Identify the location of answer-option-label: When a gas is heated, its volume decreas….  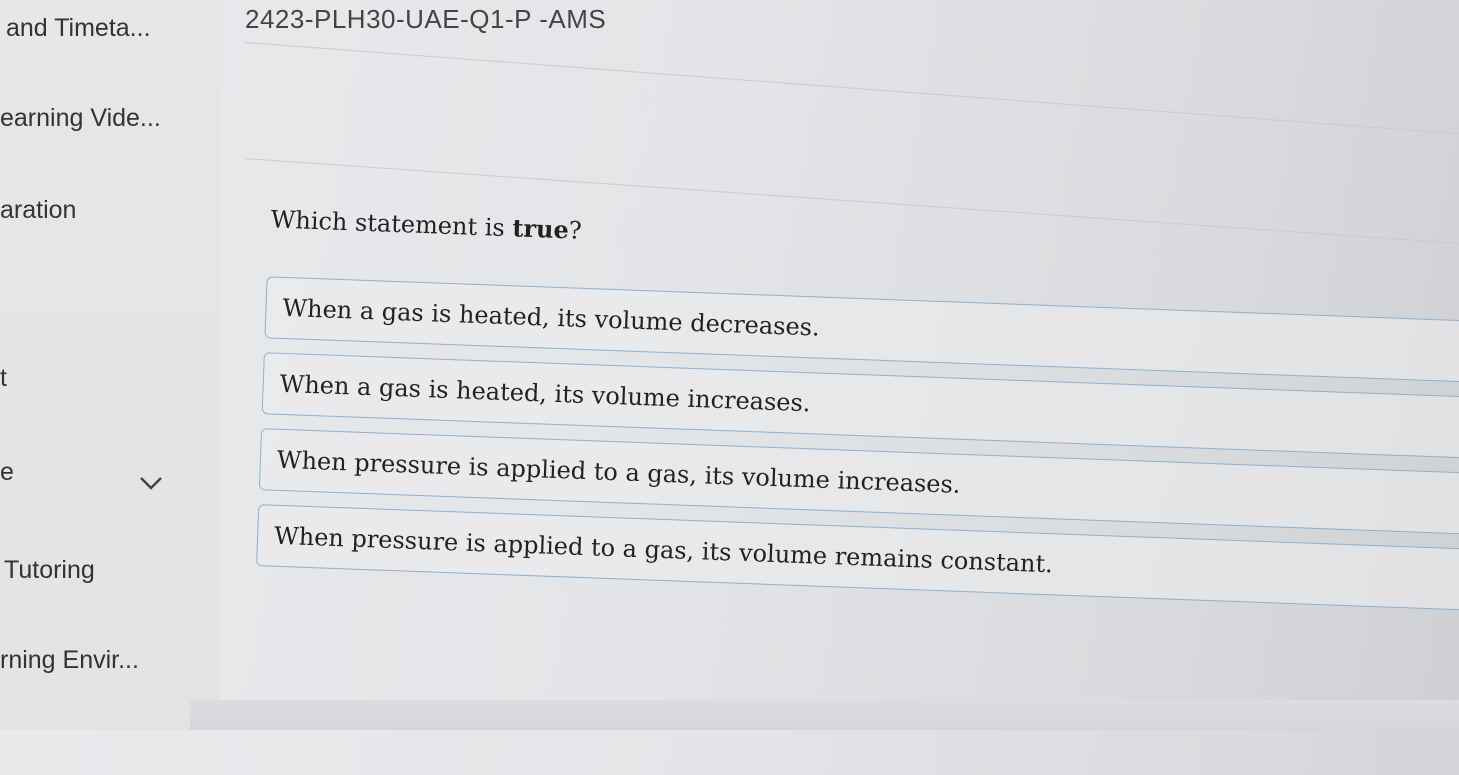
(551, 317).